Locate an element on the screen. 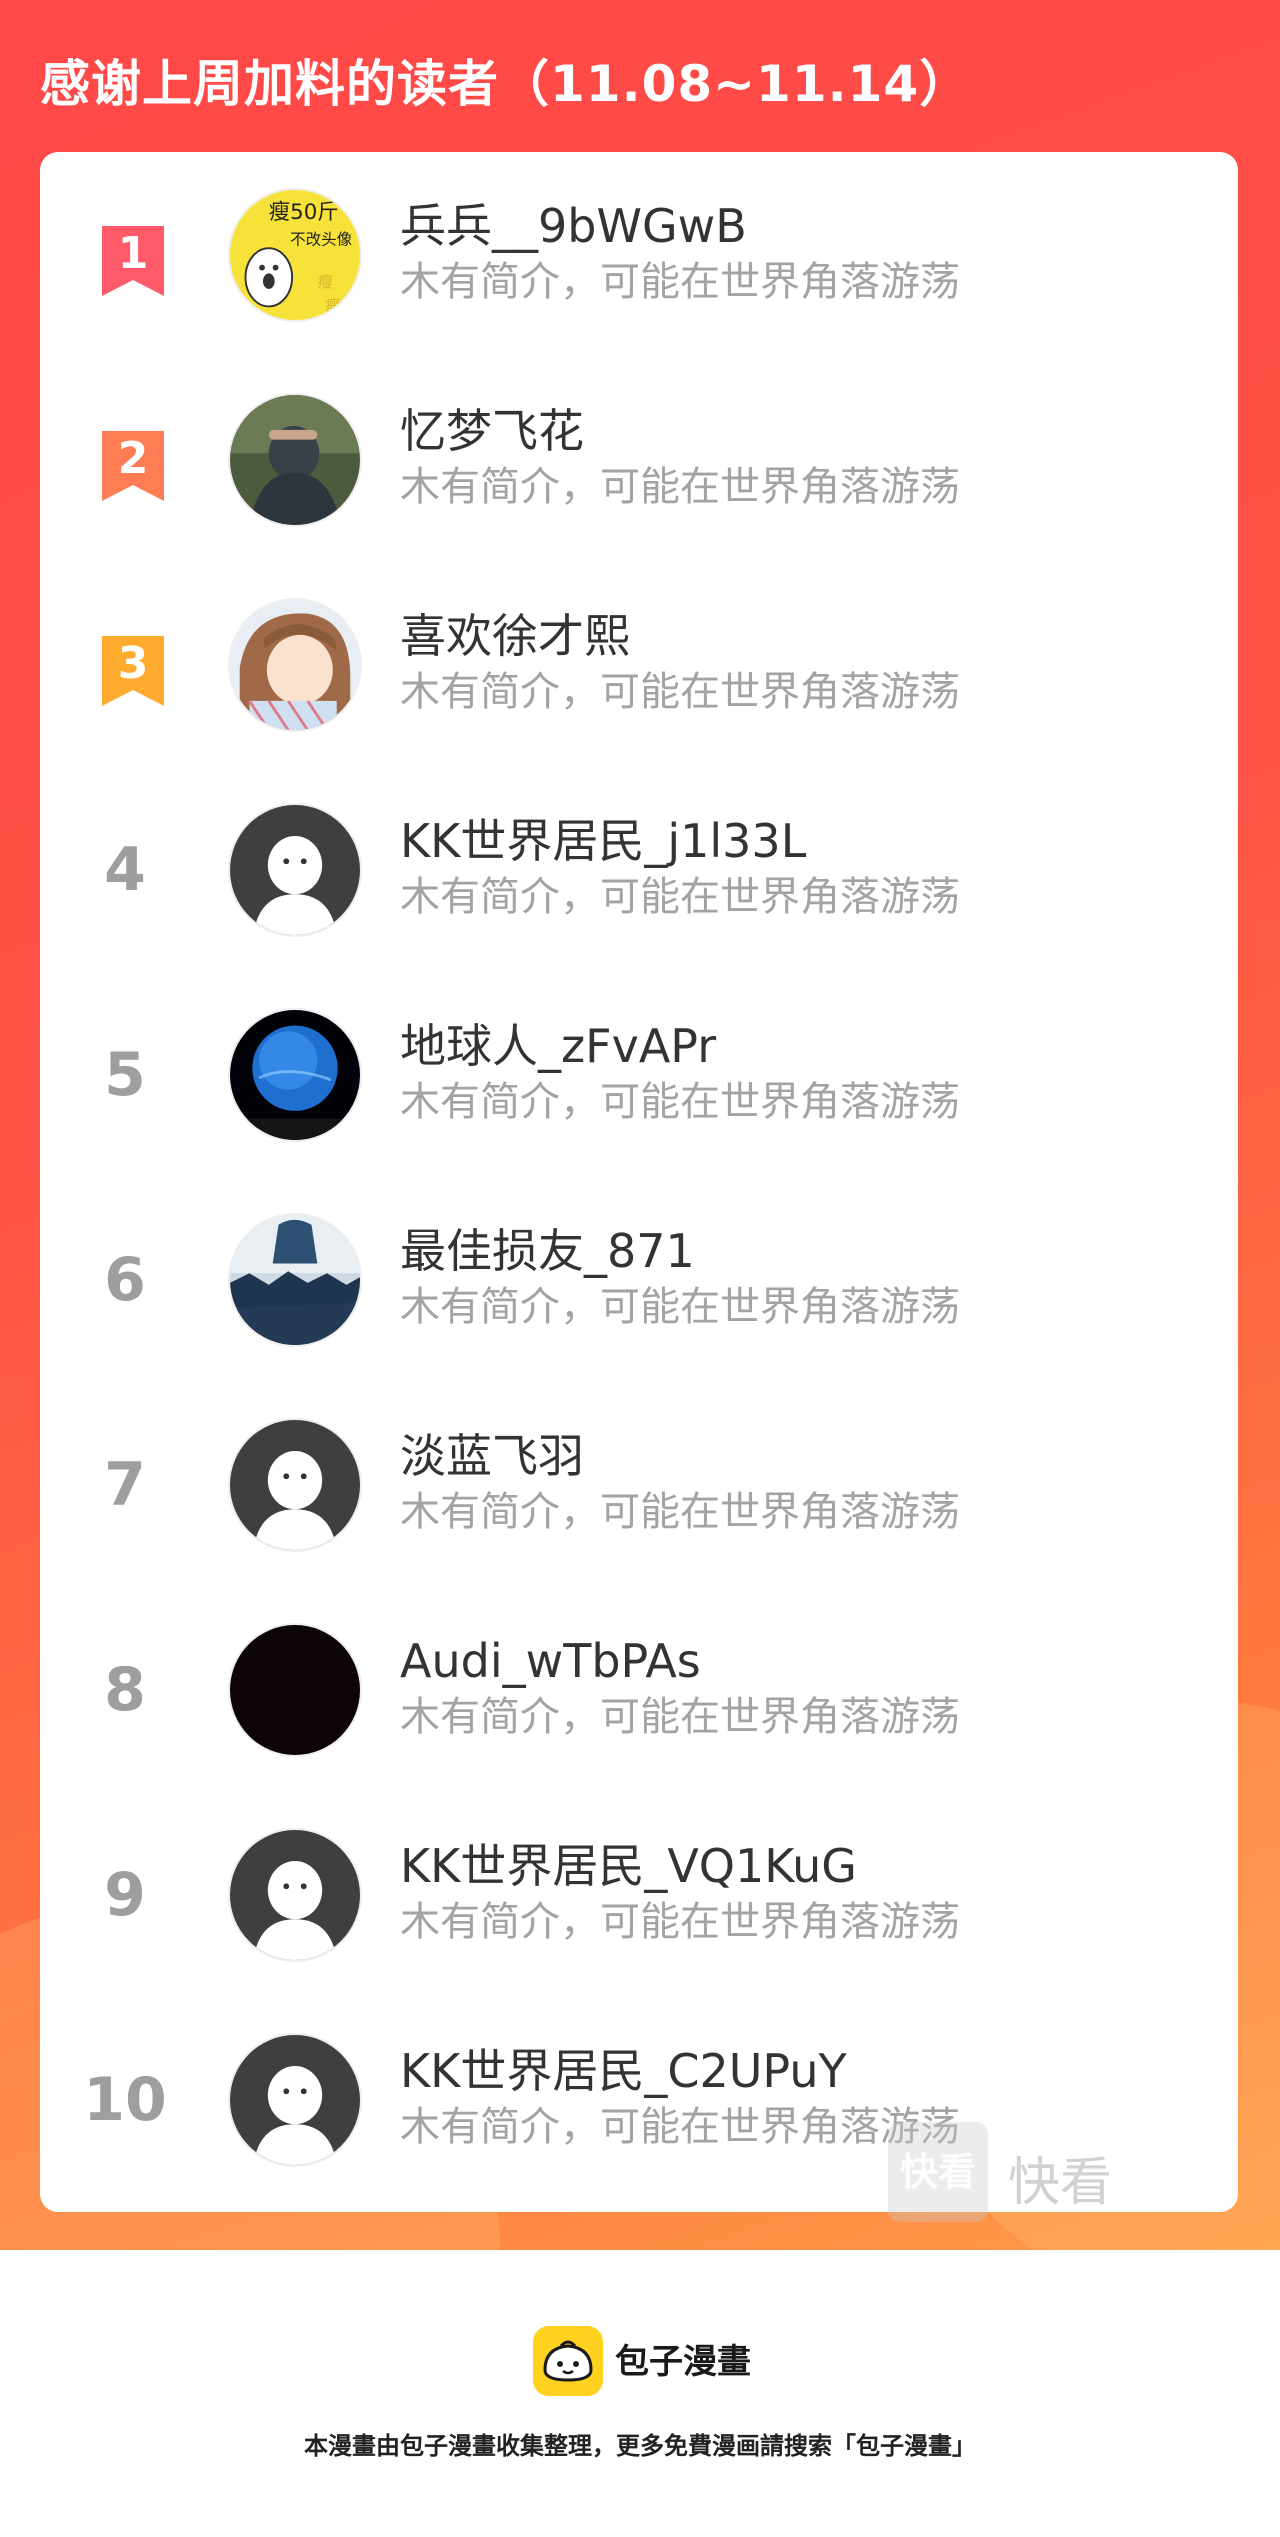 The image size is (1280, 2537). rank-ribbon-icon: 1 is located at coordinates (133, 261).